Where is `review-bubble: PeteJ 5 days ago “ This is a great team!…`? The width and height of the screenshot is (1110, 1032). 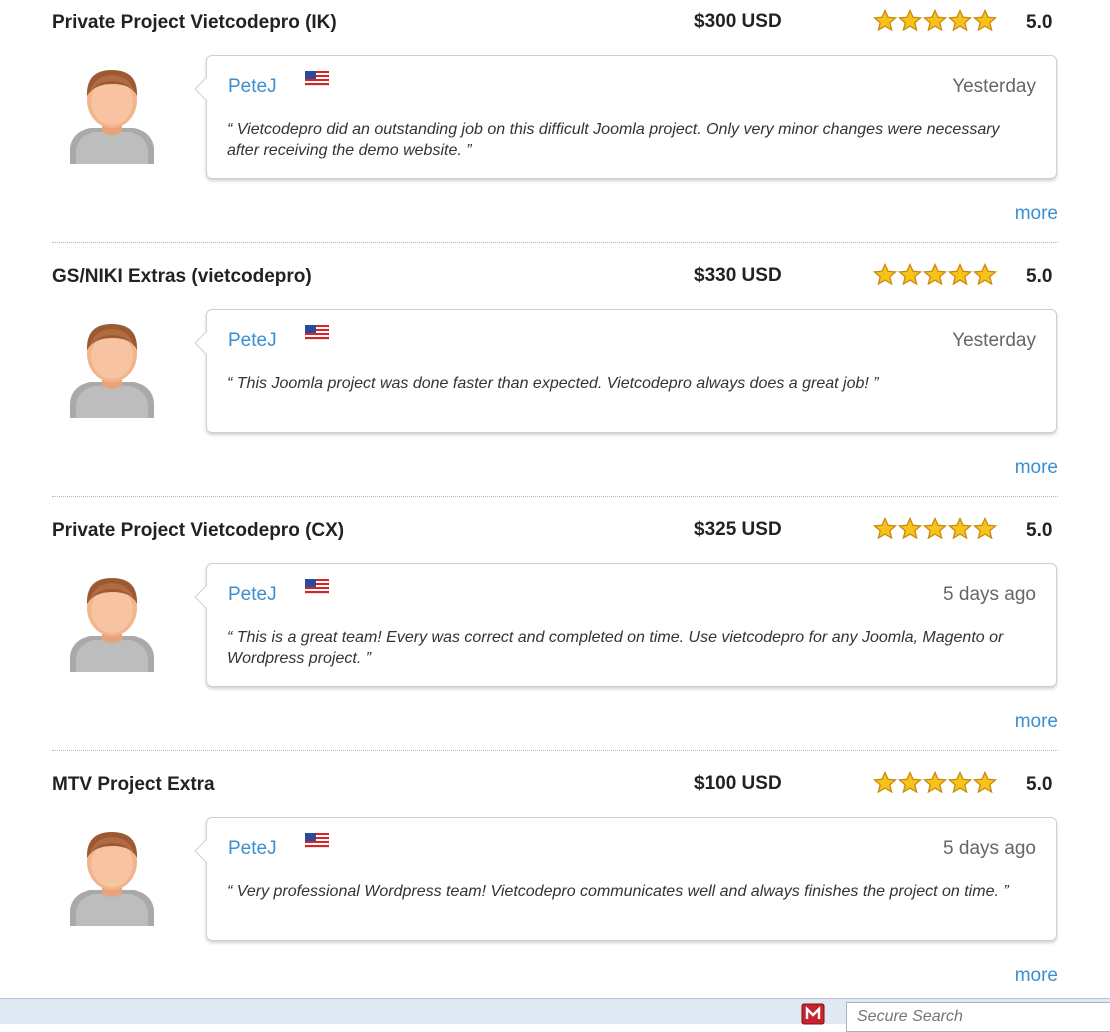 review-bubble: PeteJ 5 days ago “ This is a great team!… is located at coordinates (625, 625).